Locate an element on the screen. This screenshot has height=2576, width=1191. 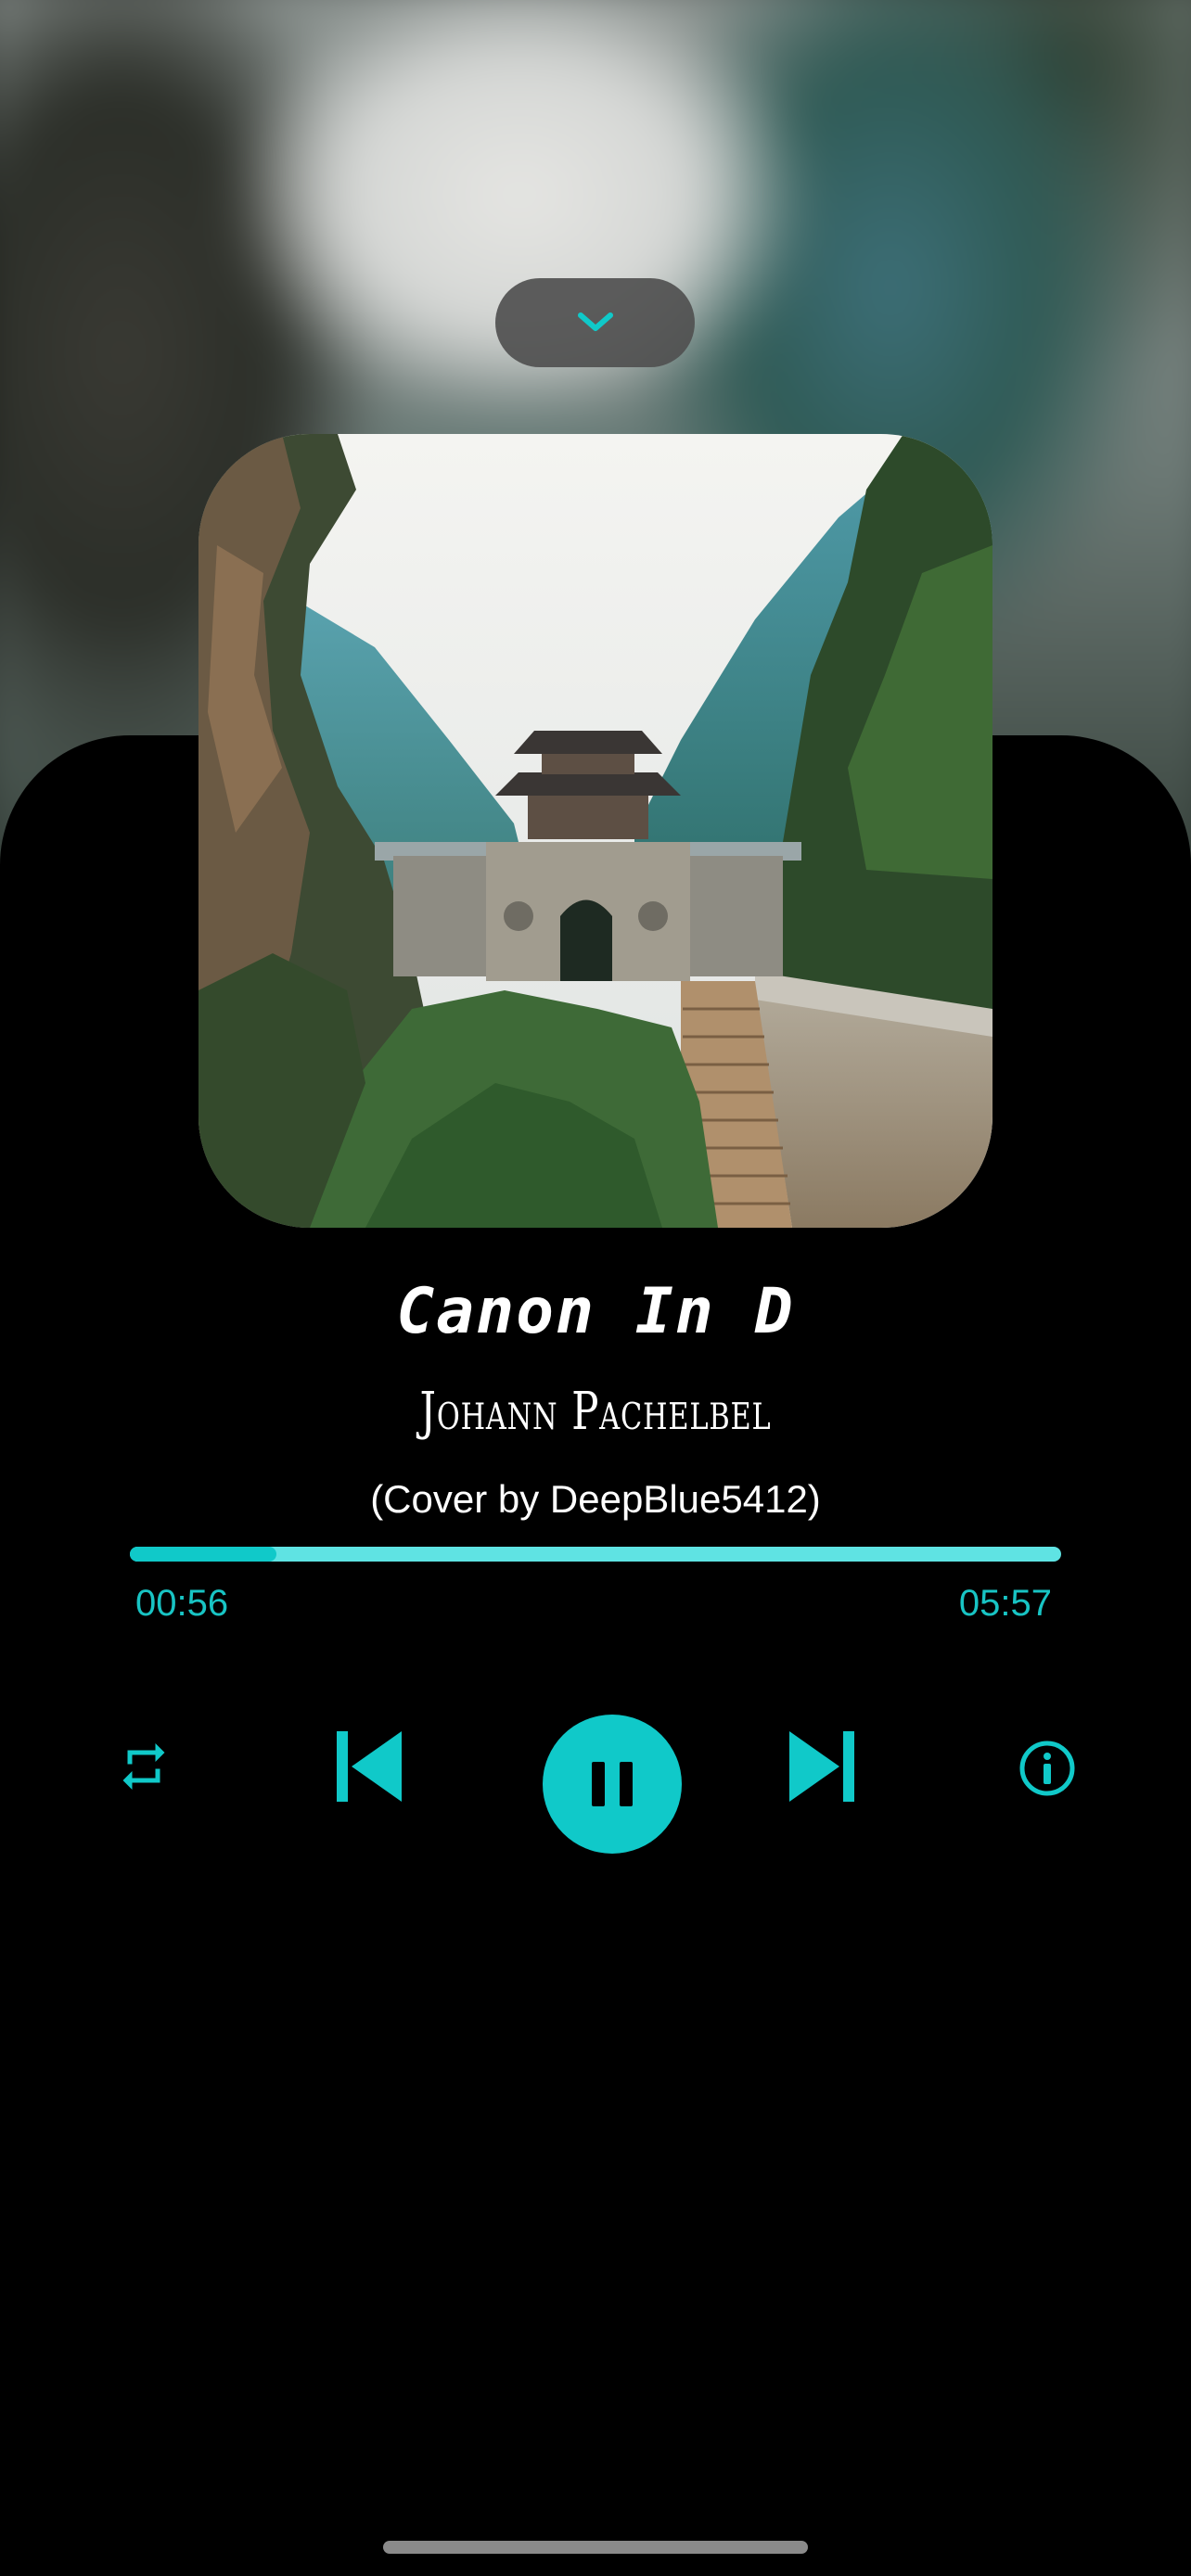
previous-button is located at coordinates (368, 1766).